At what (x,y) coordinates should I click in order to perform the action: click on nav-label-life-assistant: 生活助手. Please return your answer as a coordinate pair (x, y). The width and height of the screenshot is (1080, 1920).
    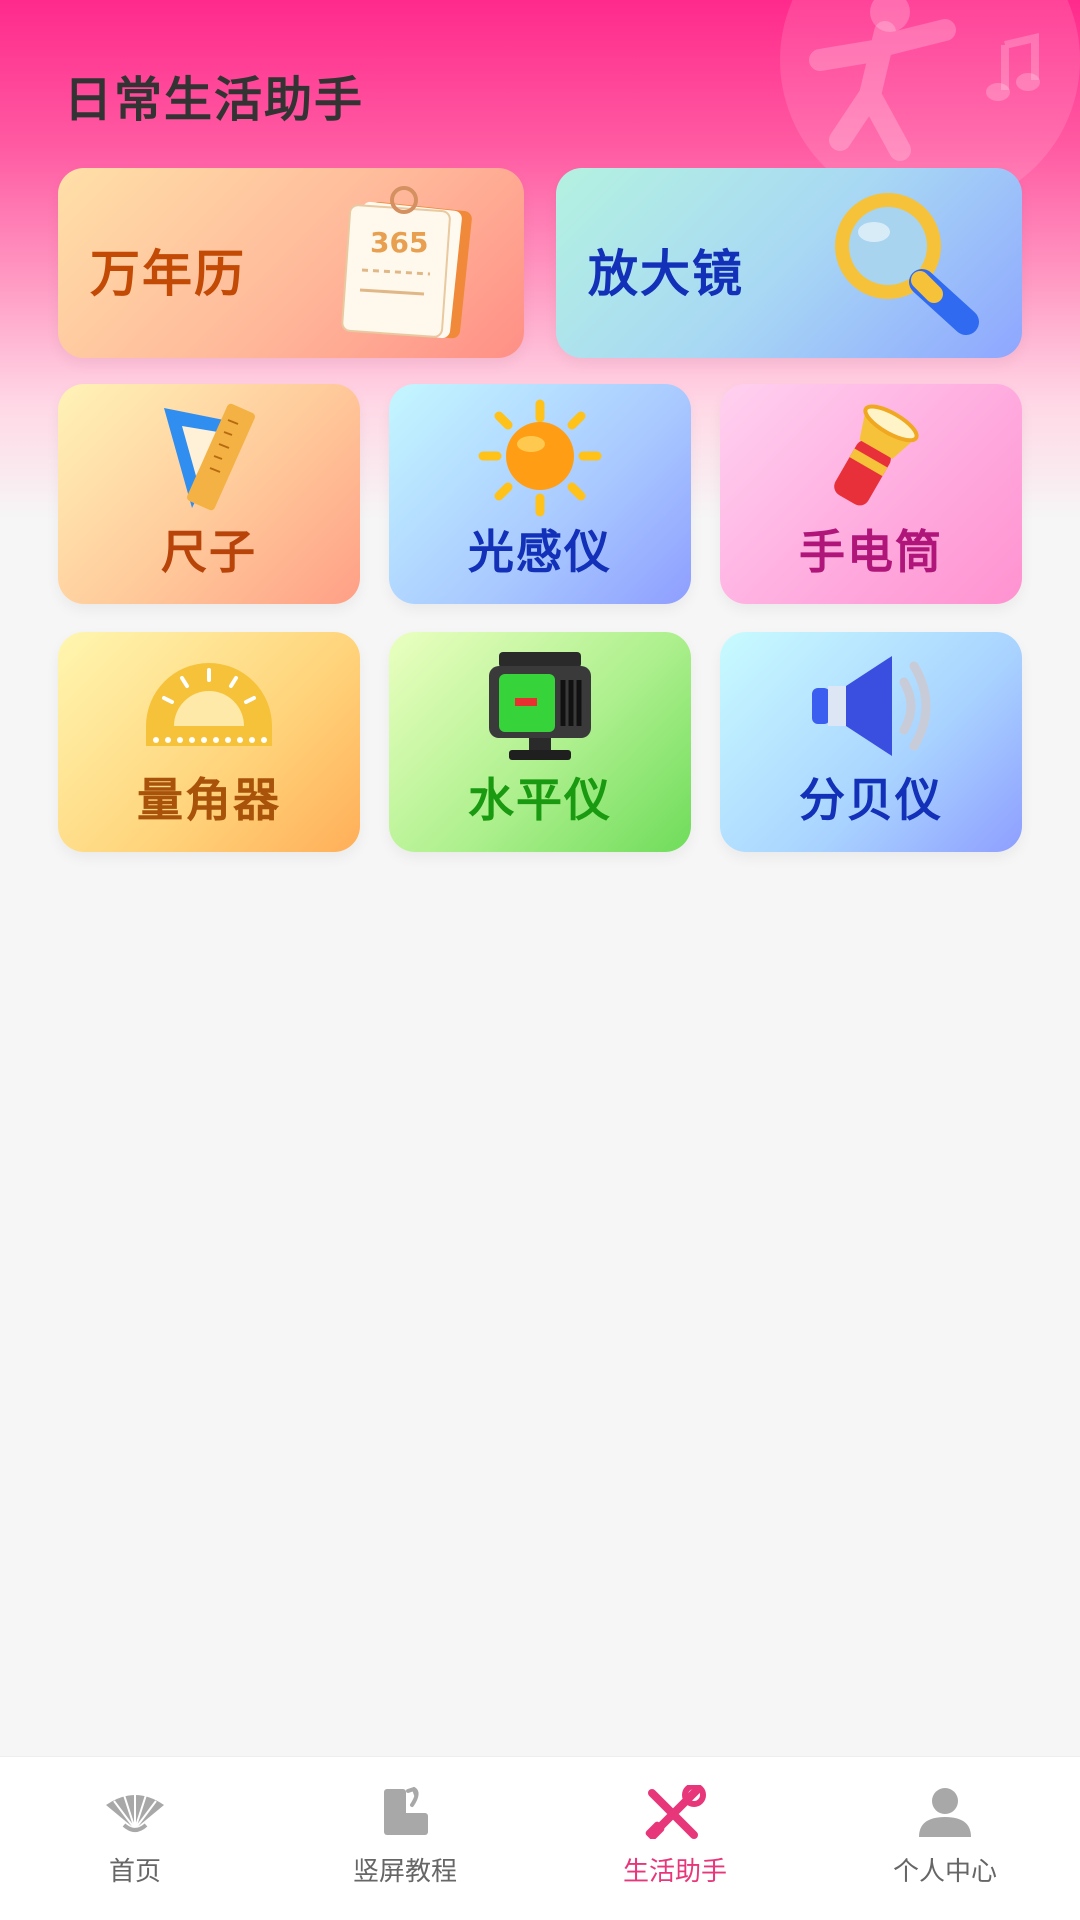
    Looking at the image, I should click on (674, 1872).